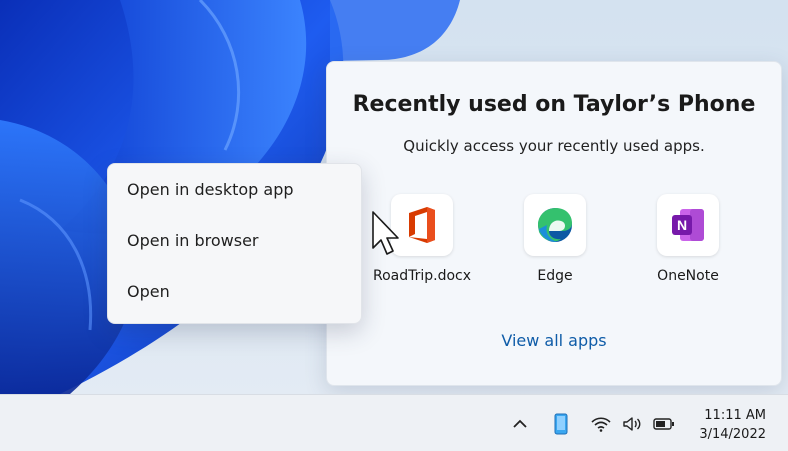 The image size is (788, 451). What do you see at coordinates (732, 425) in the screenshot?
I see `taskbar-clock: 11:11 AM 3/14/2022` at bounding box center [732, 425].